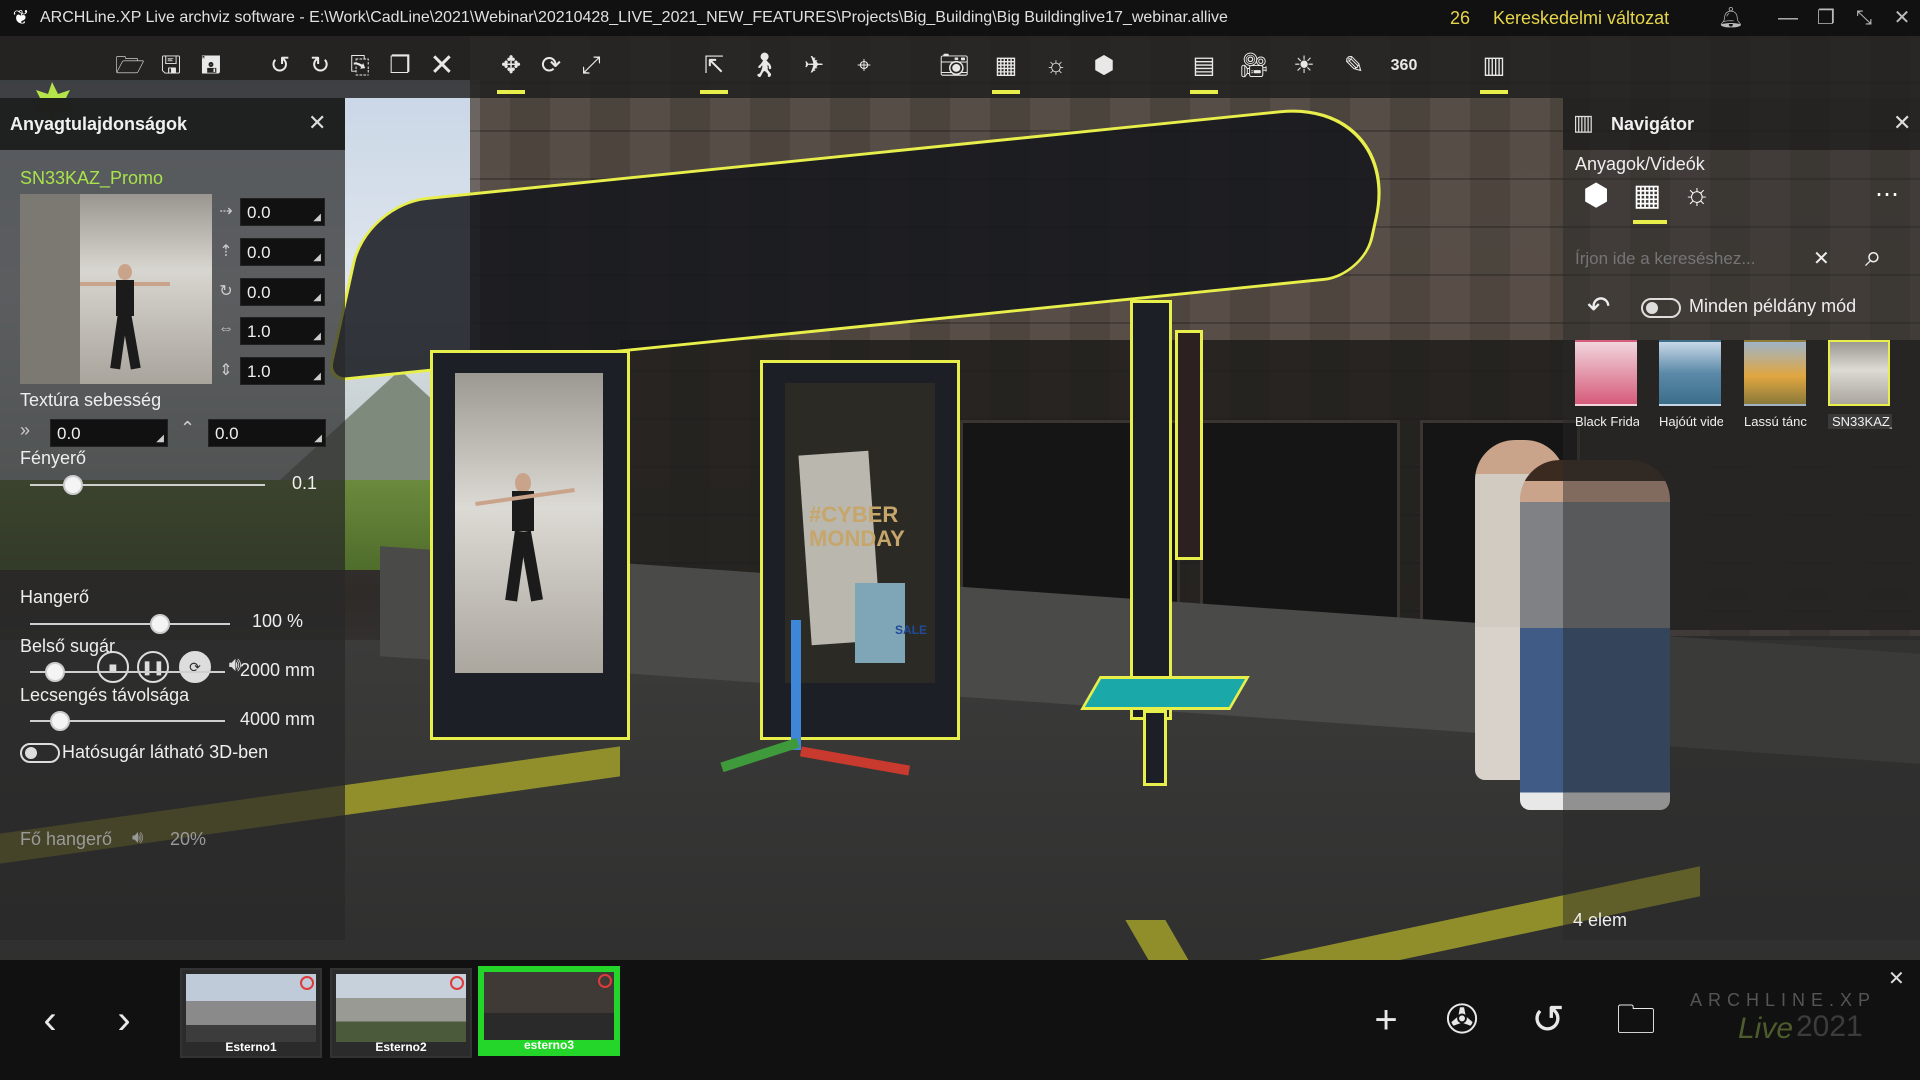 The height and width of the screenshot is (1080, 1920). Describe the element at coordinates (282, 252) in the screenshot. I see `offset-y-field: 0.0 ◢` at that location.